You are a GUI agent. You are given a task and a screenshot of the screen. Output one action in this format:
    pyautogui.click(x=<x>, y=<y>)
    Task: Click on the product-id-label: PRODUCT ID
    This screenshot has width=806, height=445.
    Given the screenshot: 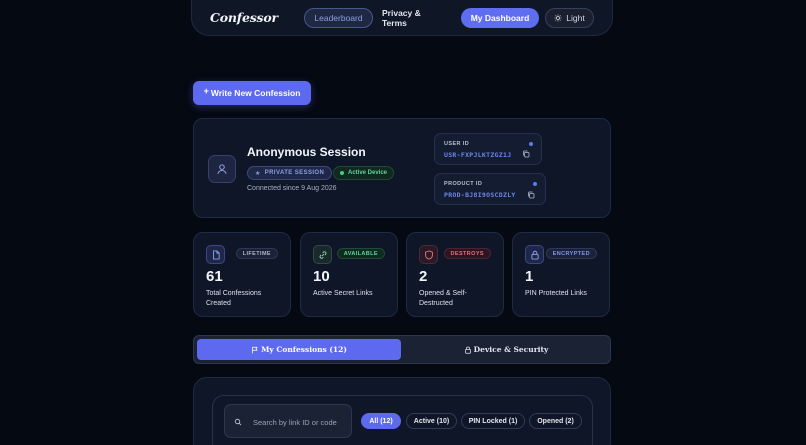 What is the action you would take?
    pyautogui.click(x=463, y=184)
    